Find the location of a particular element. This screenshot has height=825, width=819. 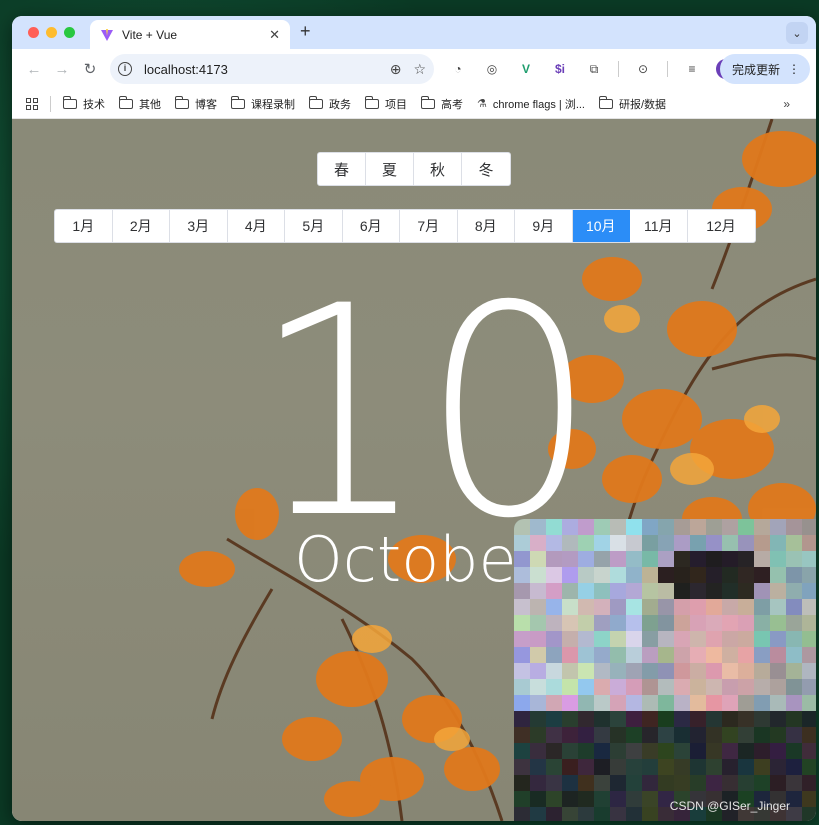

month-button-3: 3月 is located at coordinates (199, 226).